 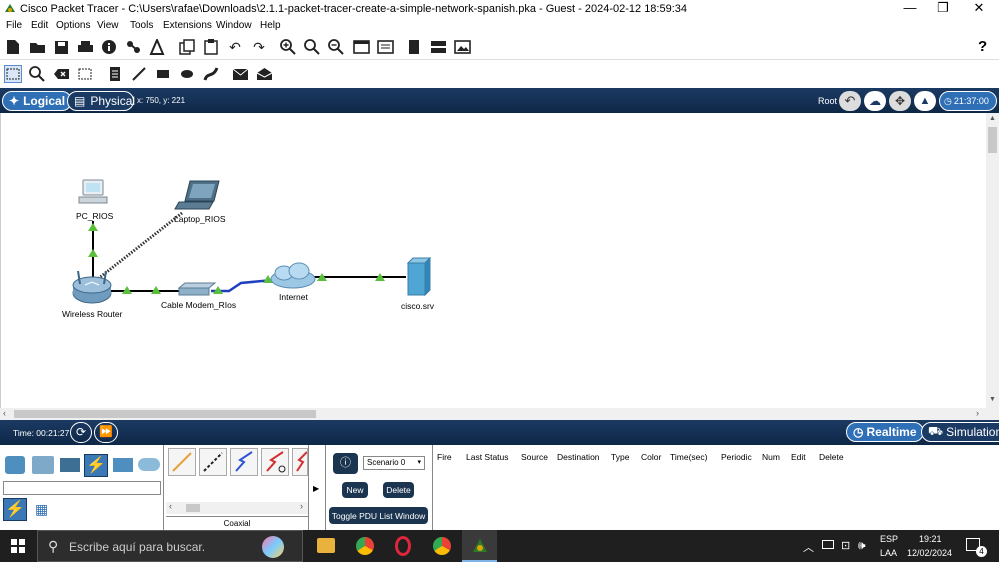 I want to click on simulation-tab: ⛟ Simulation, so click(x=960, y=432).